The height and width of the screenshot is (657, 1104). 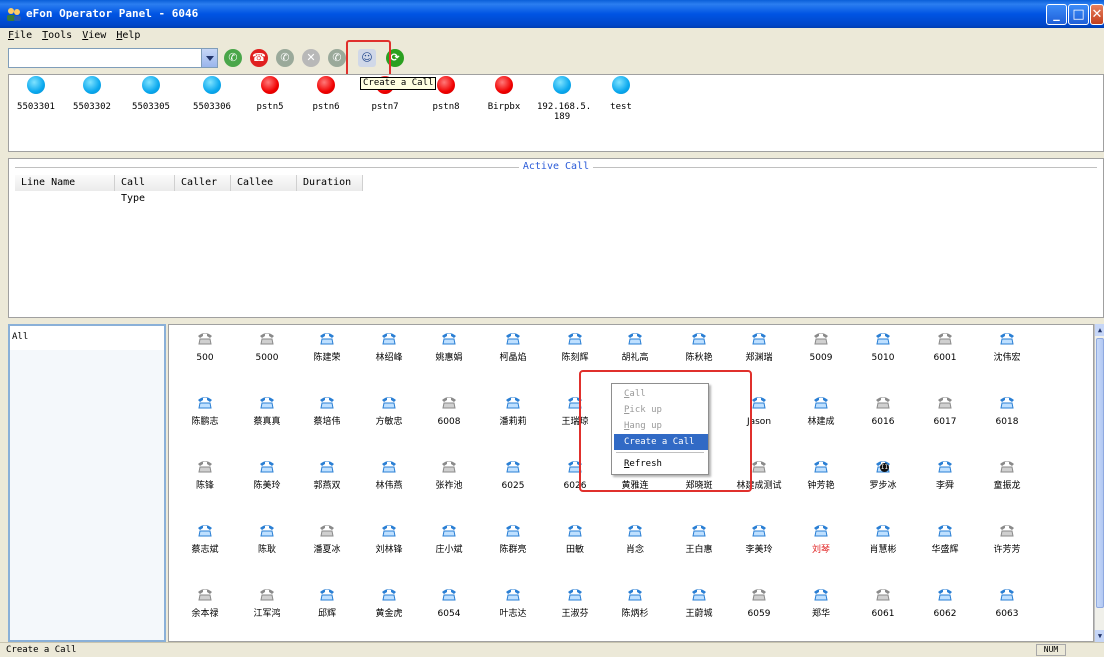 I want to click on extension-item: 叶志达, so click(x=513, y=603).